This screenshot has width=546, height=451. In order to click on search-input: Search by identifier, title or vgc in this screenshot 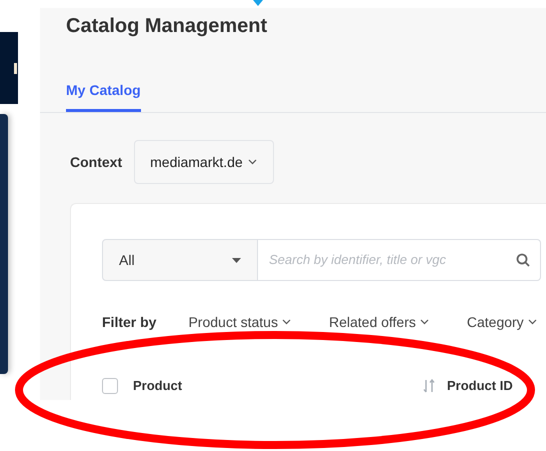, I will do `click(392, 260)`.